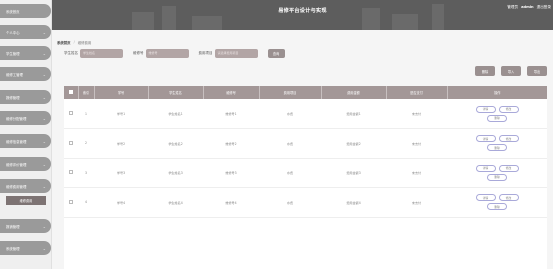 This screenshot has width=553, height=269. I want to click on table-row: 3 学号3 学生姓名3 维修号3 水费 费用金额3 未支付 详情 修改 删除, so click(305, 173).